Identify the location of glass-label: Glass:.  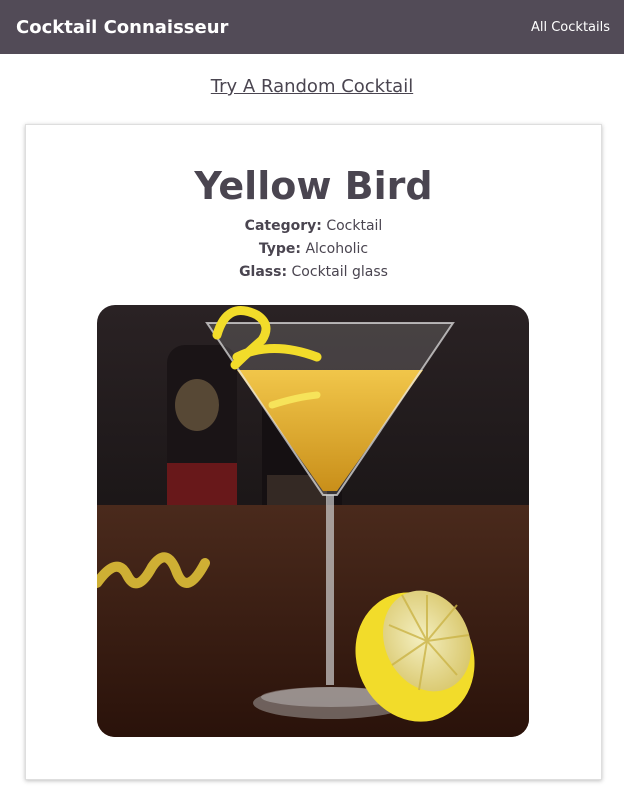
(263, 272).